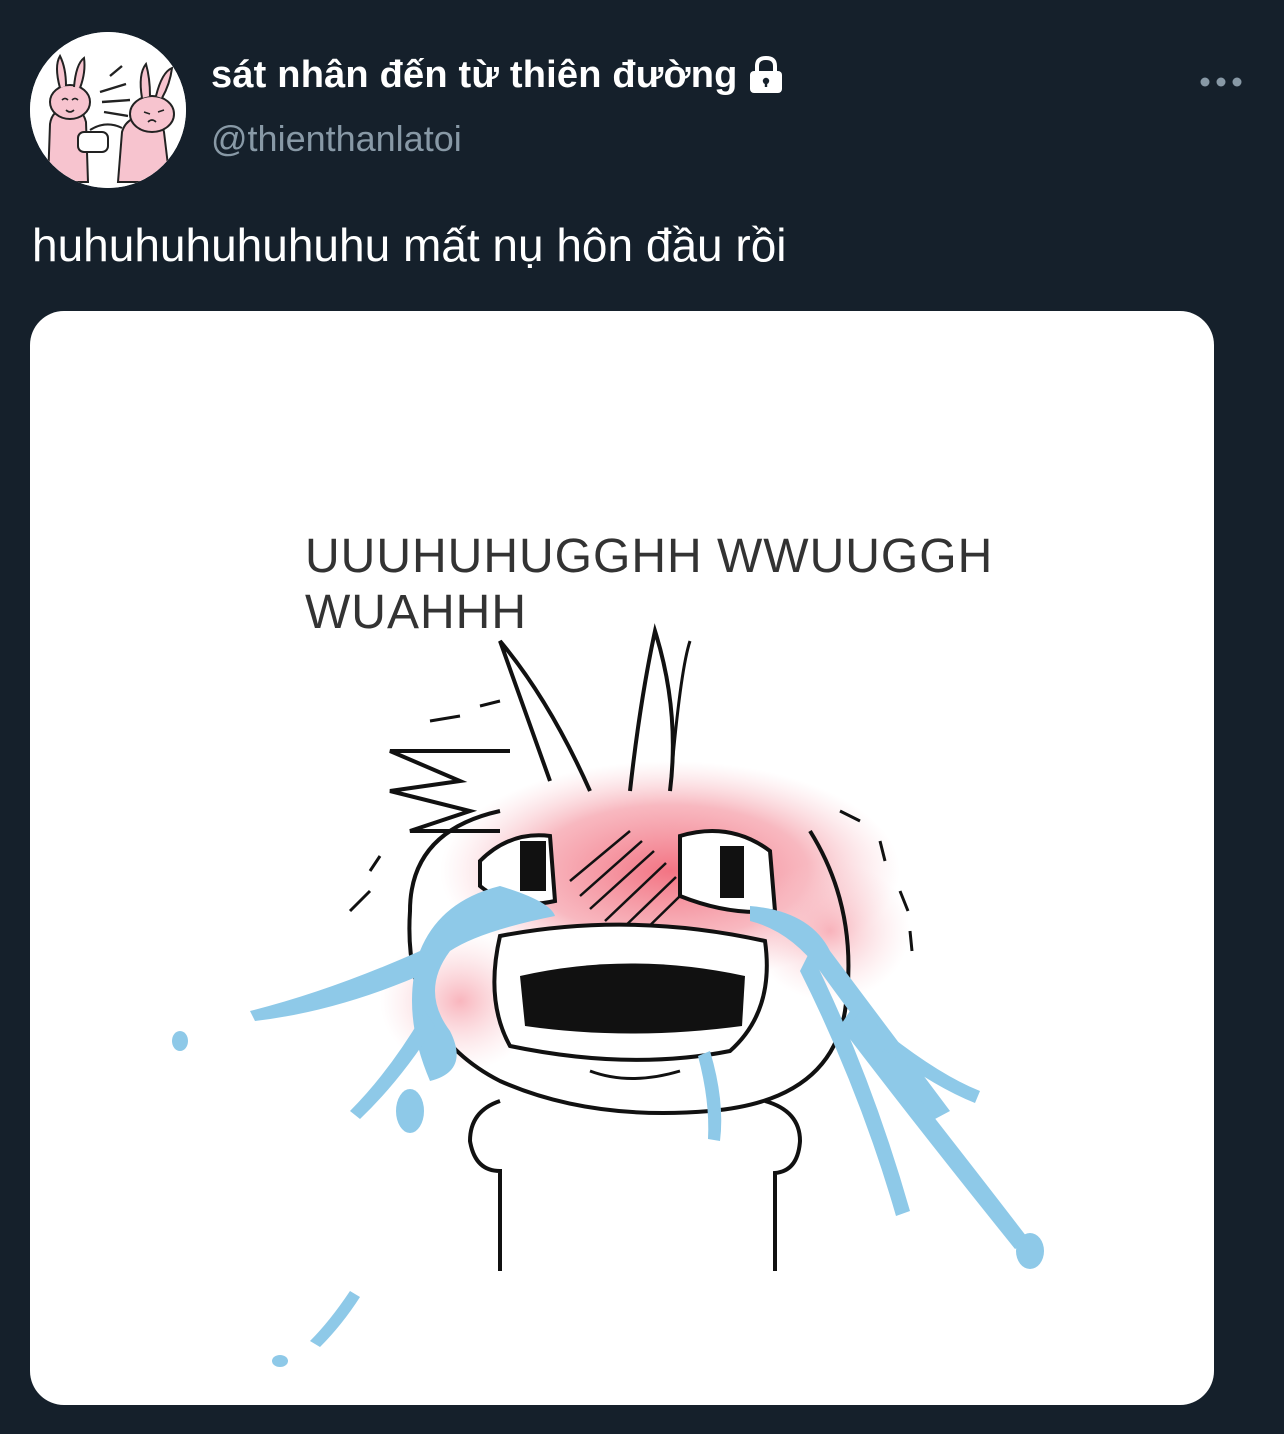 The image size is (1284, 1434). Describe the element at coordinates (474, 75) in the screenshot. I see `display-name: sát nhân đến từ thiên đường` at that location.